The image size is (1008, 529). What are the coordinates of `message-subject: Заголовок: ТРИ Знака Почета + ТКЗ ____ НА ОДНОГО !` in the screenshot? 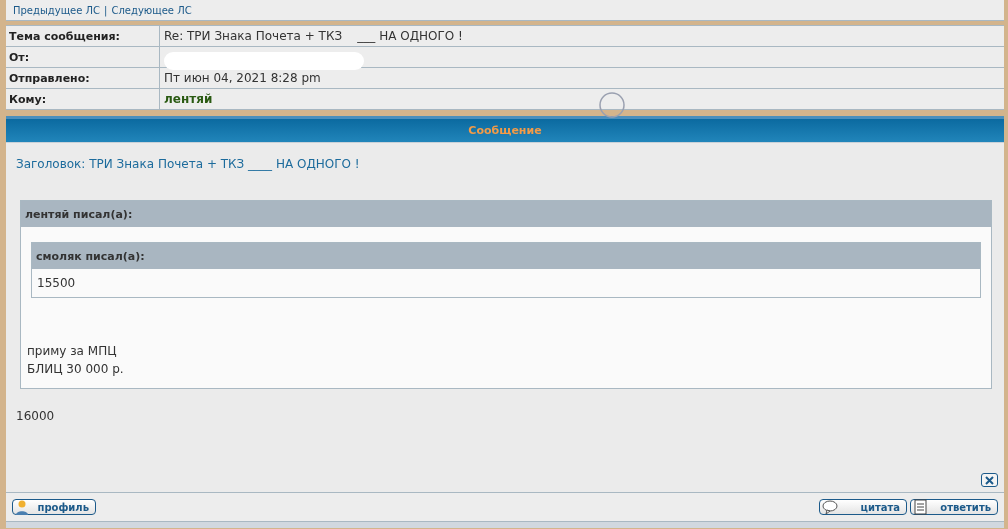 It's located at (188, 164).